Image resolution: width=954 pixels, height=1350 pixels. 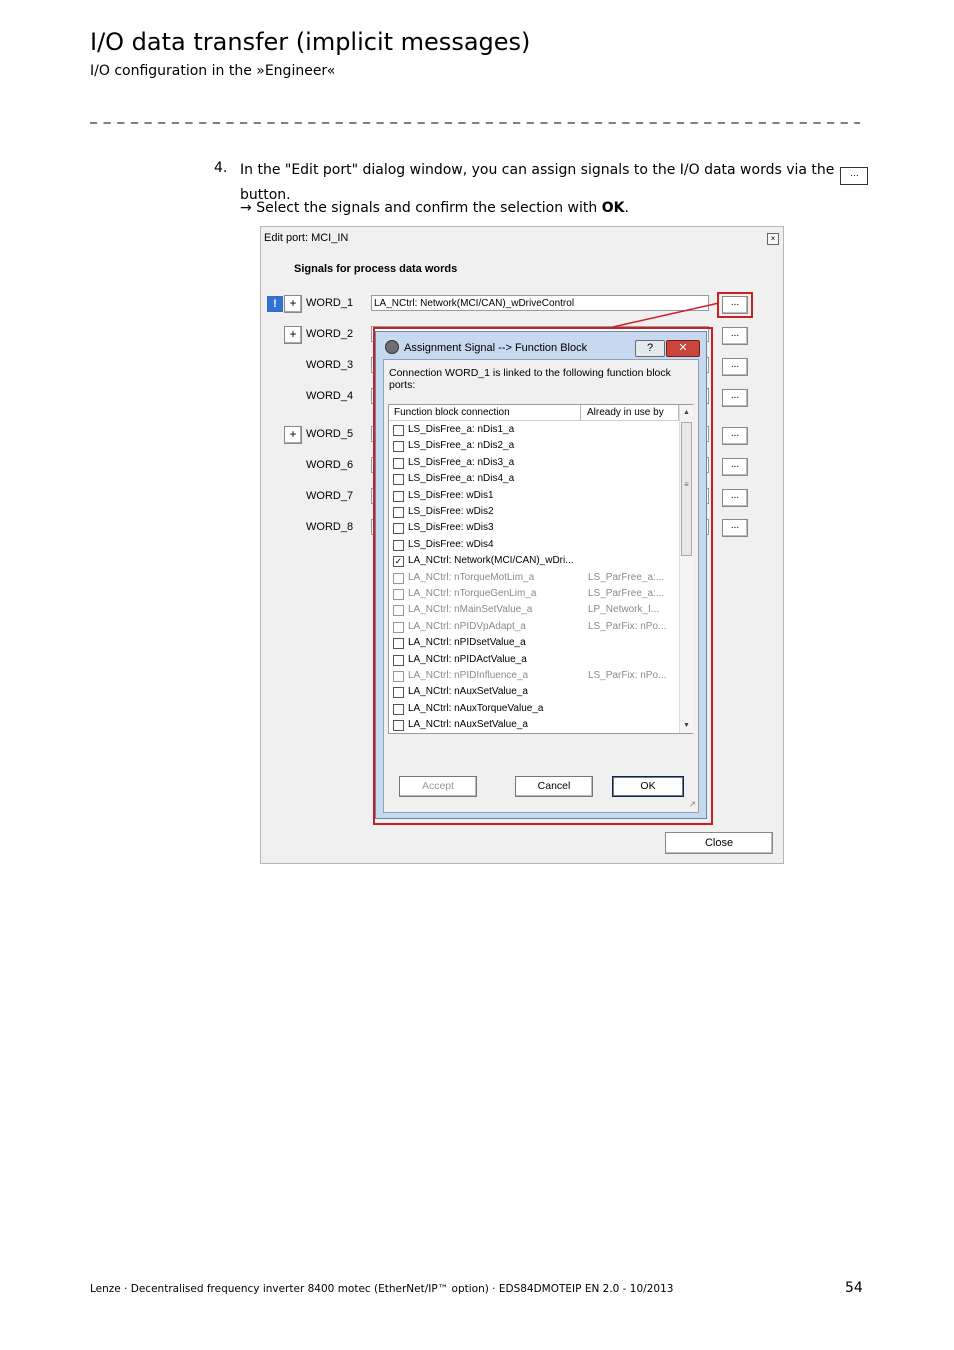 I want to click on list-item-label: LA_NCtrl: nTorqueMotLim_a, so click(x=471, y=577).